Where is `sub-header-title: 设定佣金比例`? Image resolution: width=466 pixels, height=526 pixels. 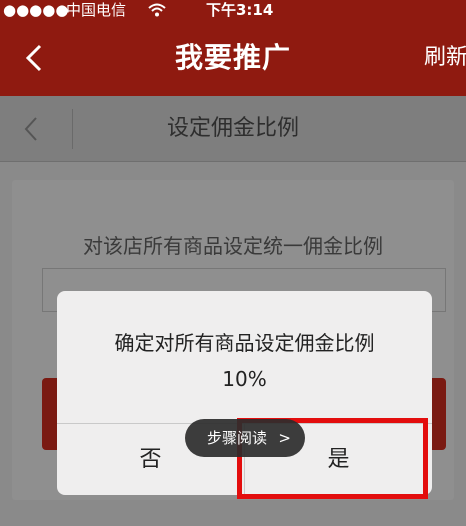 sub-header-title: 设定佣金比例 is located at coordinates (232, 128).